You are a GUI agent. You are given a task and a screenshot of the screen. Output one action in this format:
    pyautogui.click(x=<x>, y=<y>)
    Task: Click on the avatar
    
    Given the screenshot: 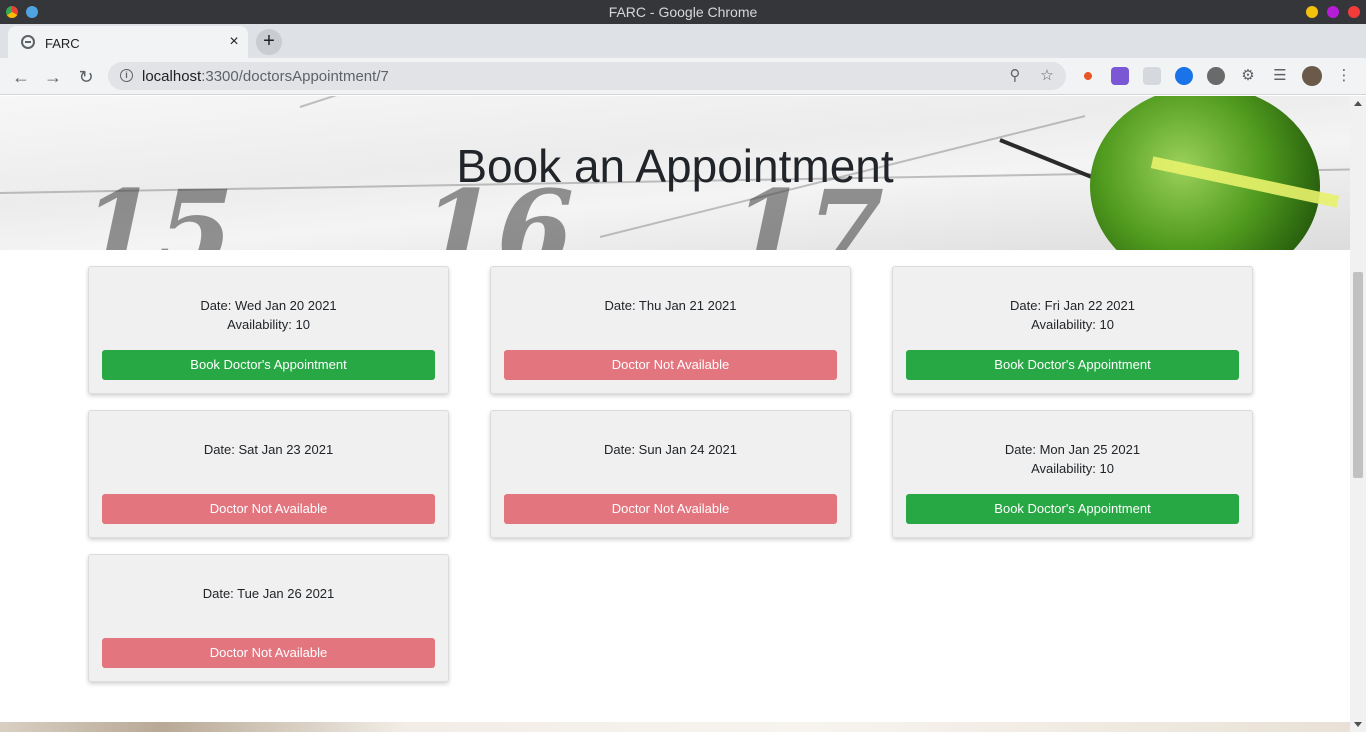 What is the action you would take?
    pyautogui.click(x=1312, y=76)
    